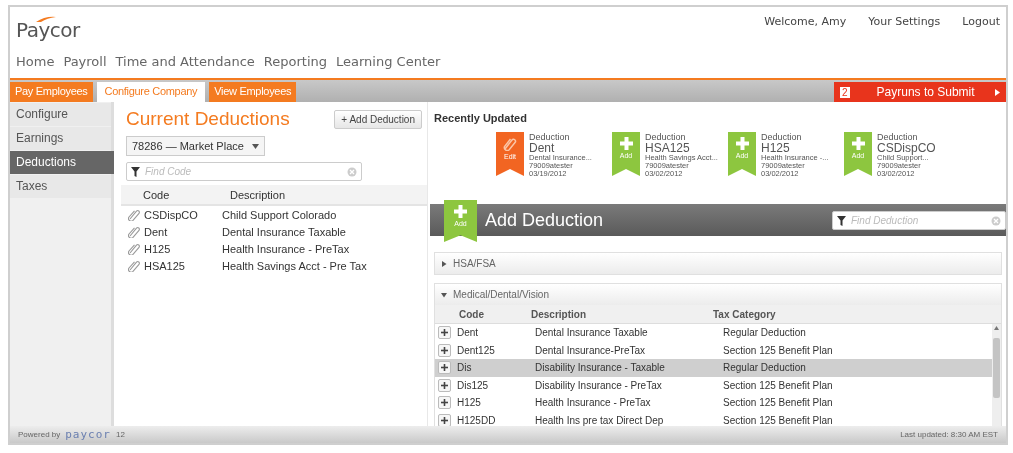 The image size is (1013, 453). I want to click on add-deduction-button: + Add Deduction, so click(378, 119).